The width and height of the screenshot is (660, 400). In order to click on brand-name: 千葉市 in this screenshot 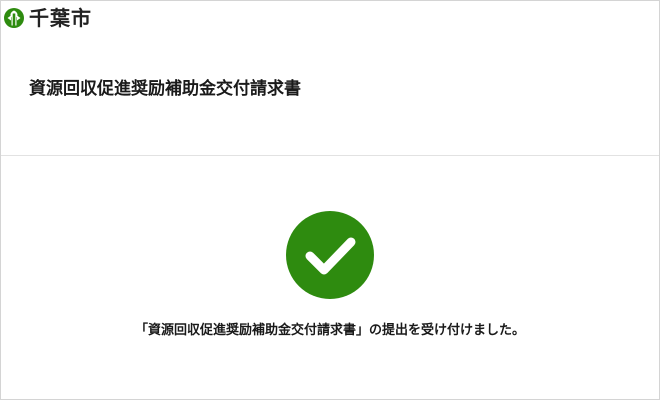, I will do `click(60, 18)`.